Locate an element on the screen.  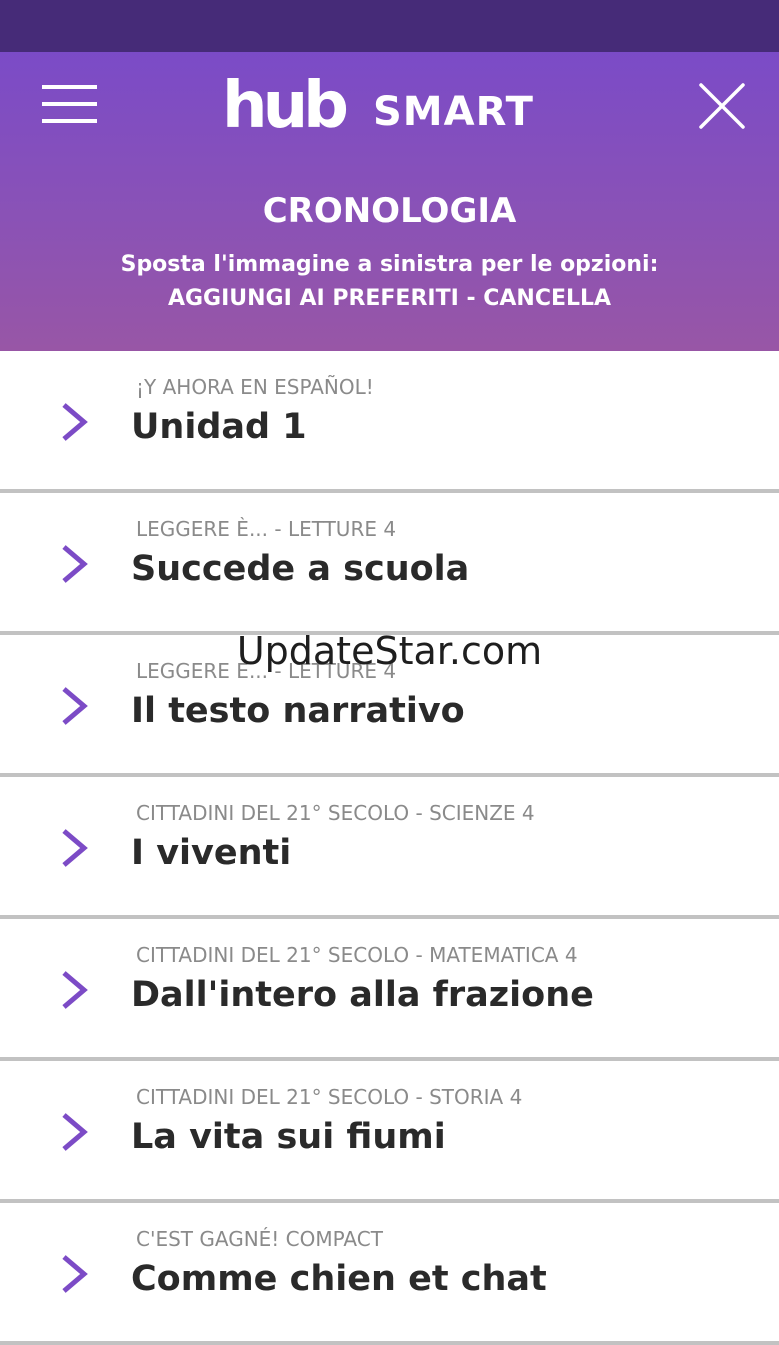
logo-smart-text: SMART is located at coordinates (453, 112).